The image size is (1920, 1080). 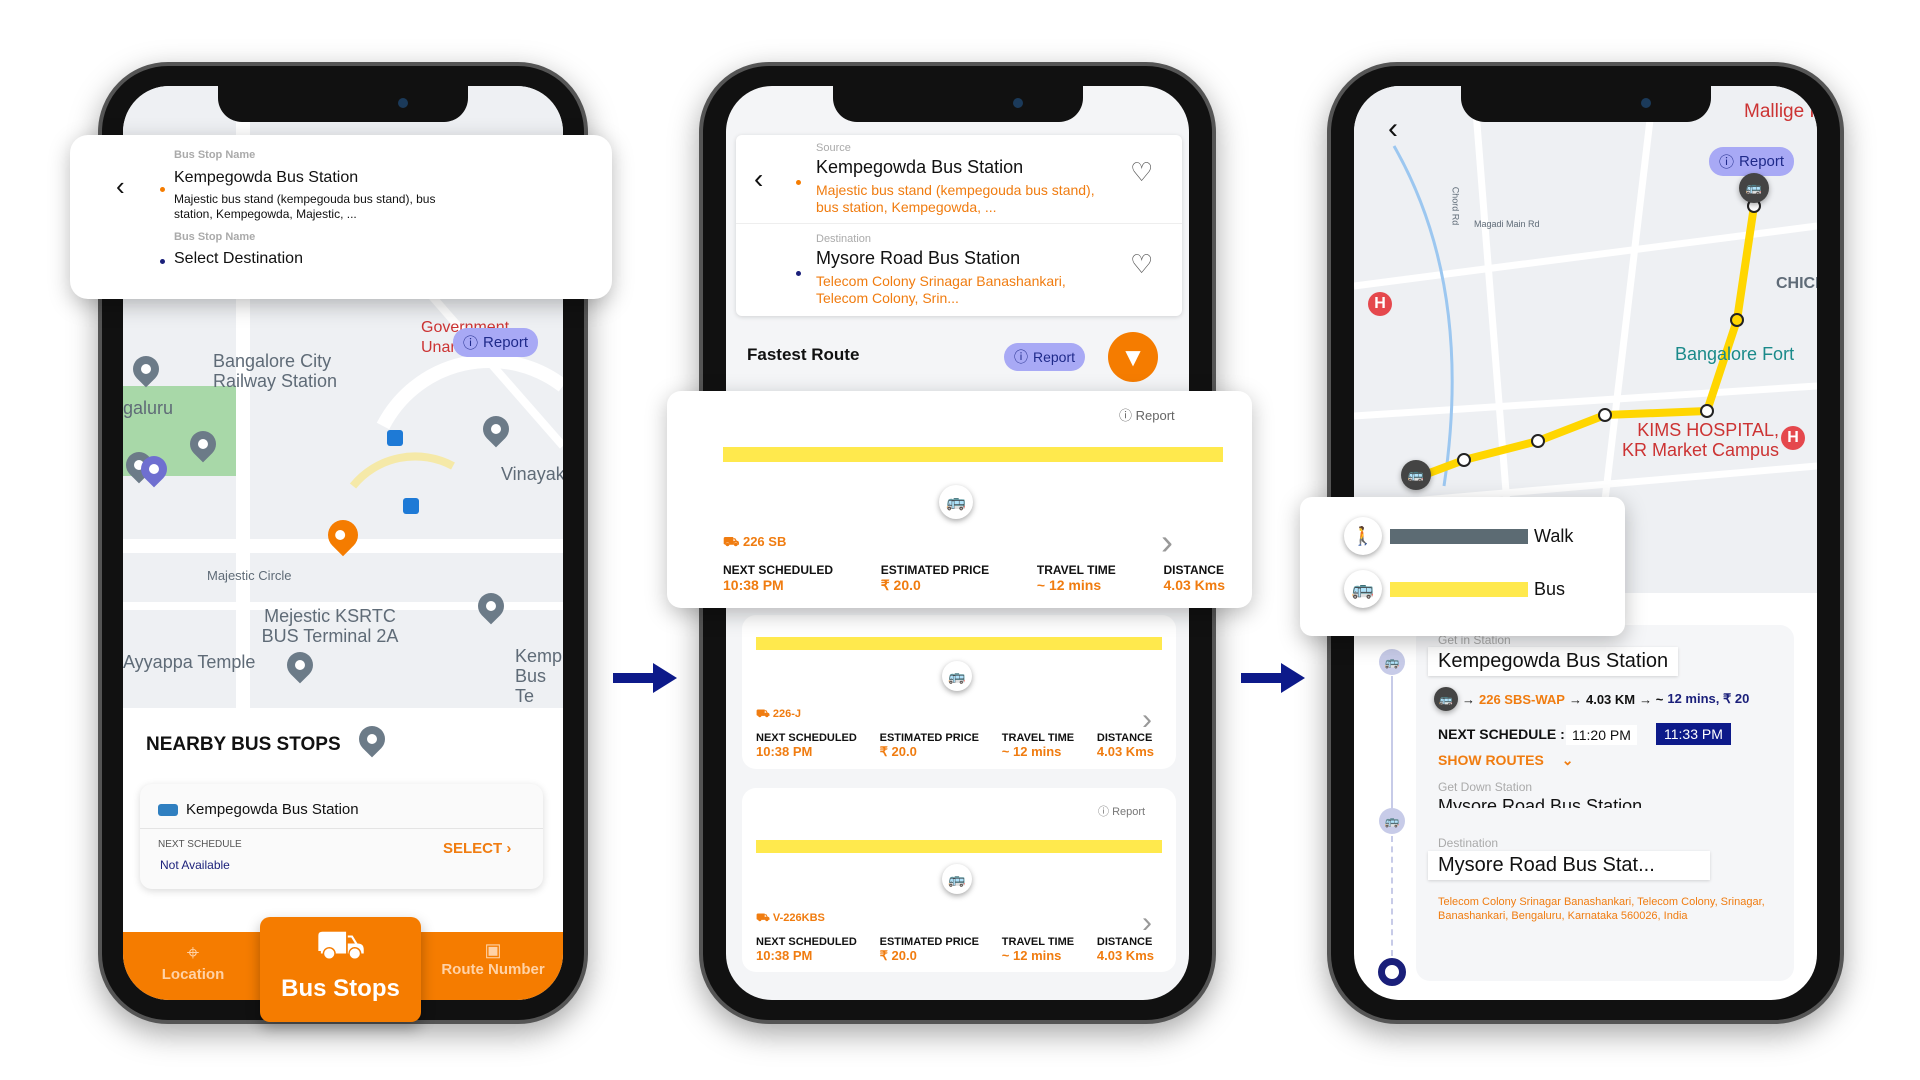 What do you see at coordinates (243, 744) in the screenshot?
I see `nearby-title: NEARBY BUS STOPS` at bounding box center [243, 744].